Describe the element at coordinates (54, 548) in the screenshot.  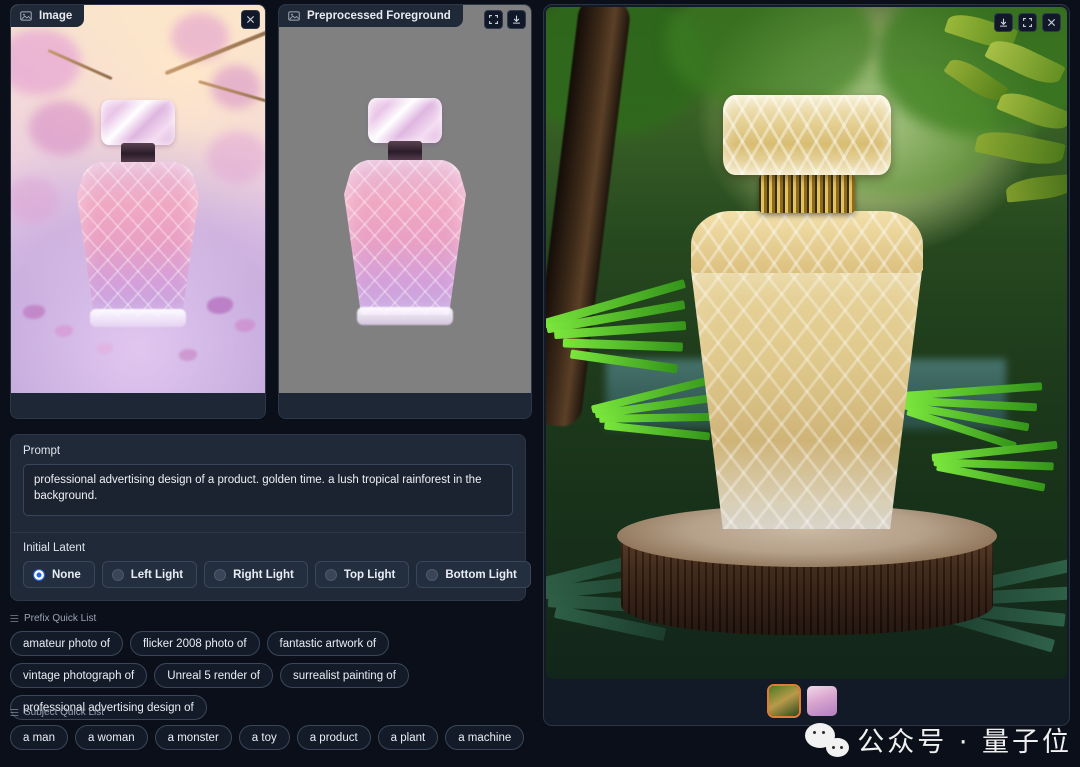
I see `initial-latent-label: Initial Latent` at that location.